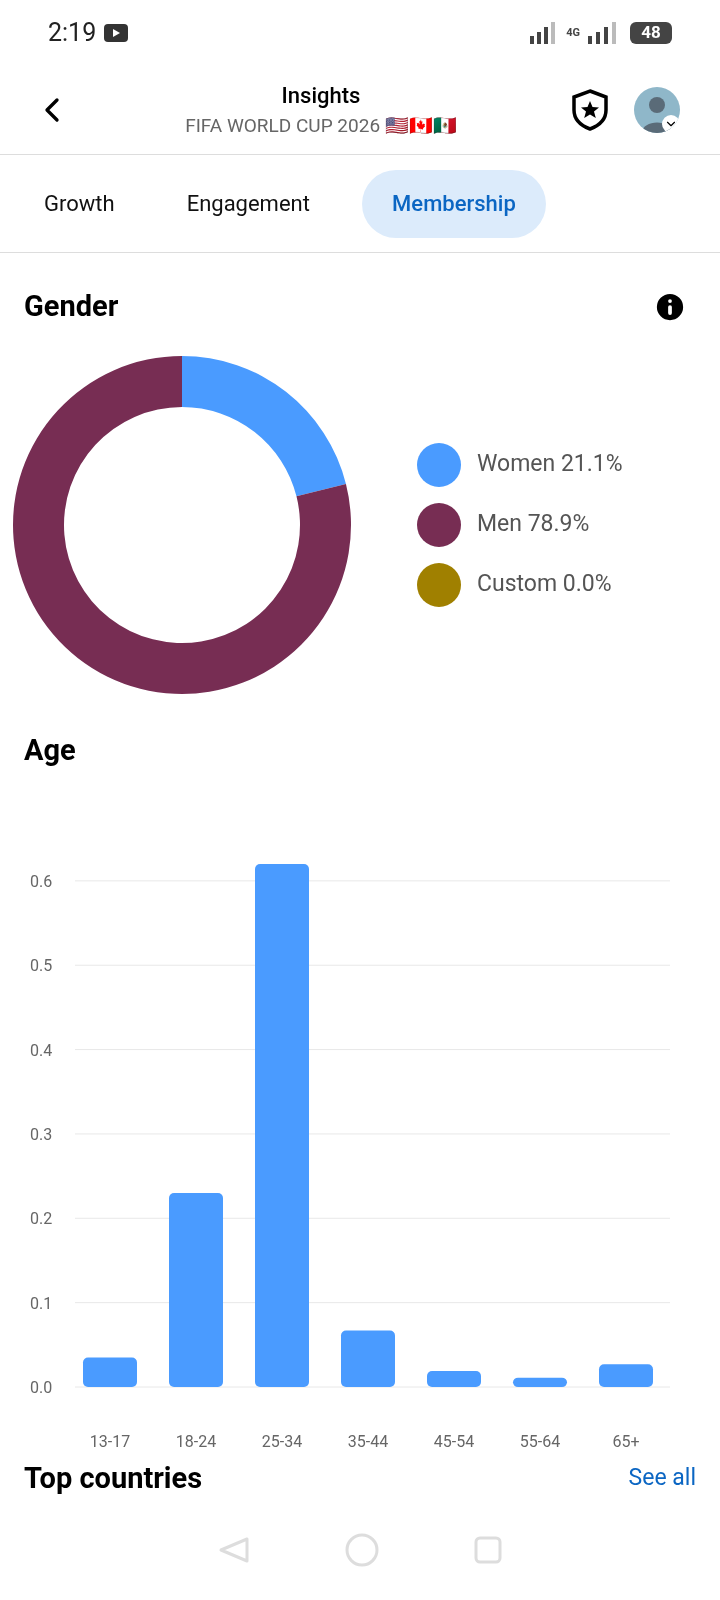  I want to click on see-all-link: See all, so click(662, 1478).